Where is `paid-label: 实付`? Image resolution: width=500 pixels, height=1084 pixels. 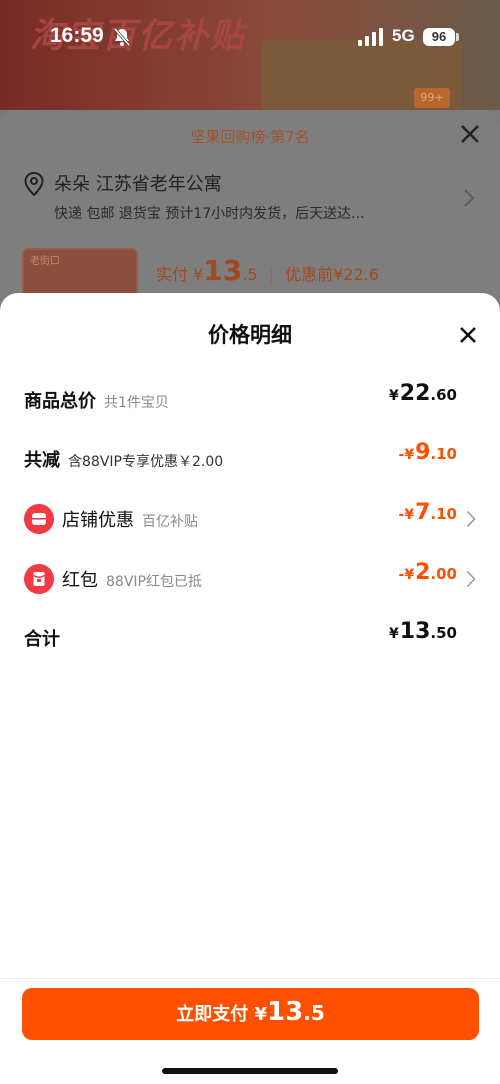
paid-label: 实付 is located at coordinates (172, 274).